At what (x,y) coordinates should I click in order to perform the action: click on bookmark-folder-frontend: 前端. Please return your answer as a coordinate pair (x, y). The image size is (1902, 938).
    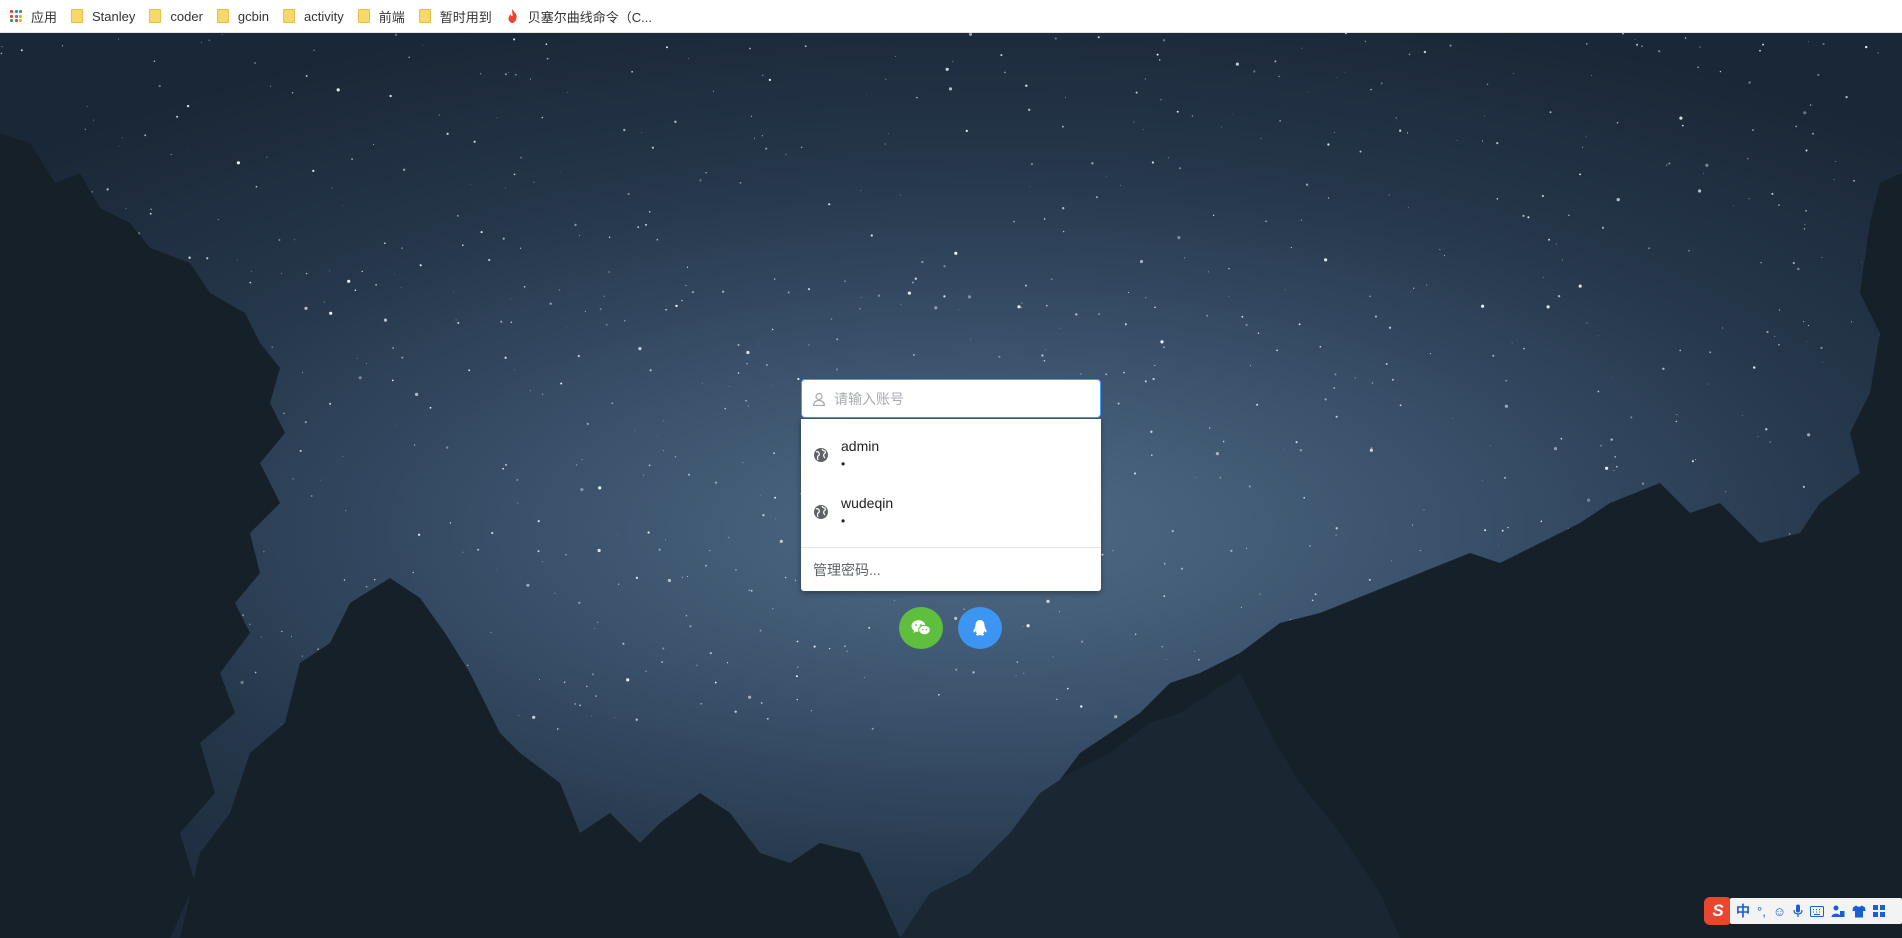
    Looking at the image, I should click on (384, 16).